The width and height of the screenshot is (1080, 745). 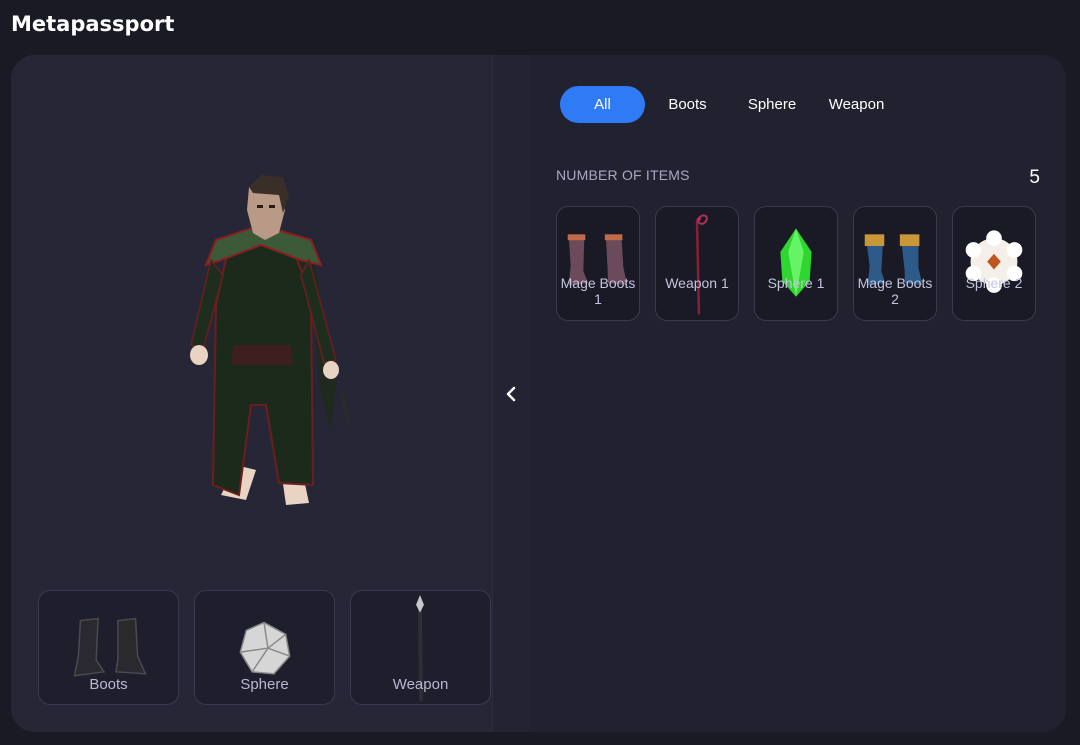 I want to click on inventory-item-sphere-1: Sphere 1, so click(x=796, y=263).